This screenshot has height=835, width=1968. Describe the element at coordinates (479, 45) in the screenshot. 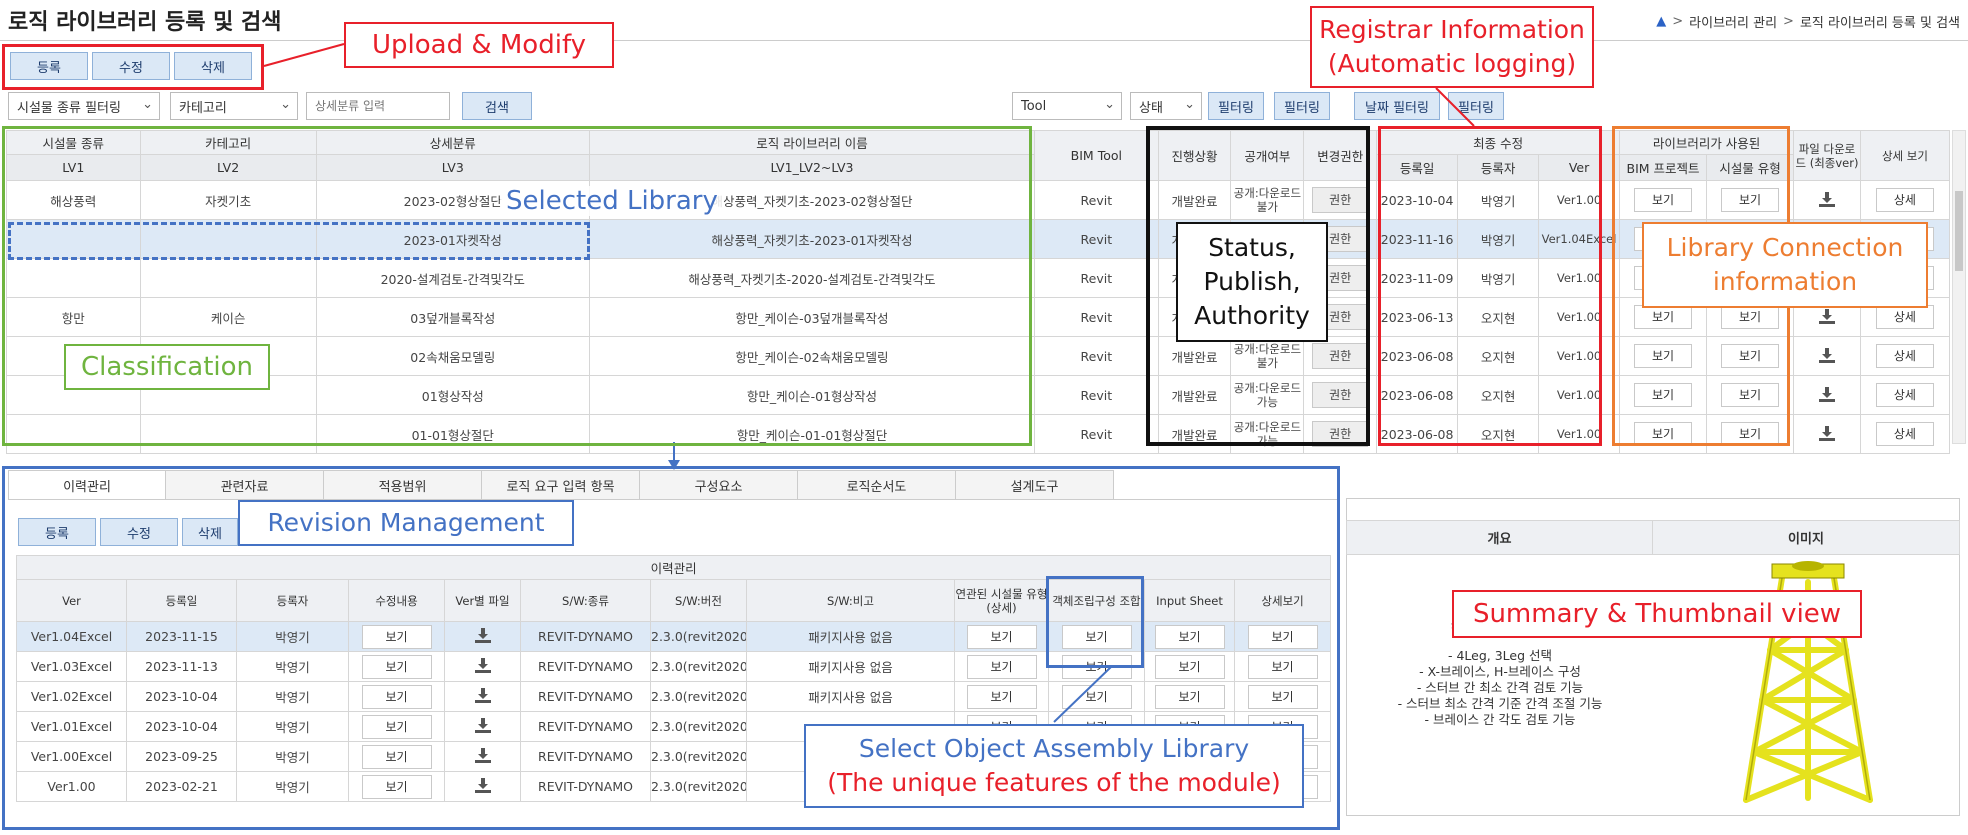

I see `upload-modify-label: Upload & Modify` at that location.